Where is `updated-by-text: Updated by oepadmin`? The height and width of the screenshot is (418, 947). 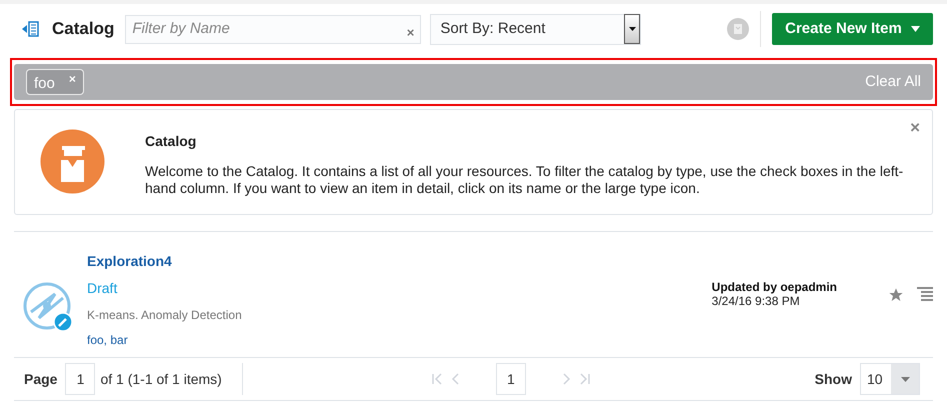
updated-by-text: Updated by oepadmin is located at coordinates (774, 287).